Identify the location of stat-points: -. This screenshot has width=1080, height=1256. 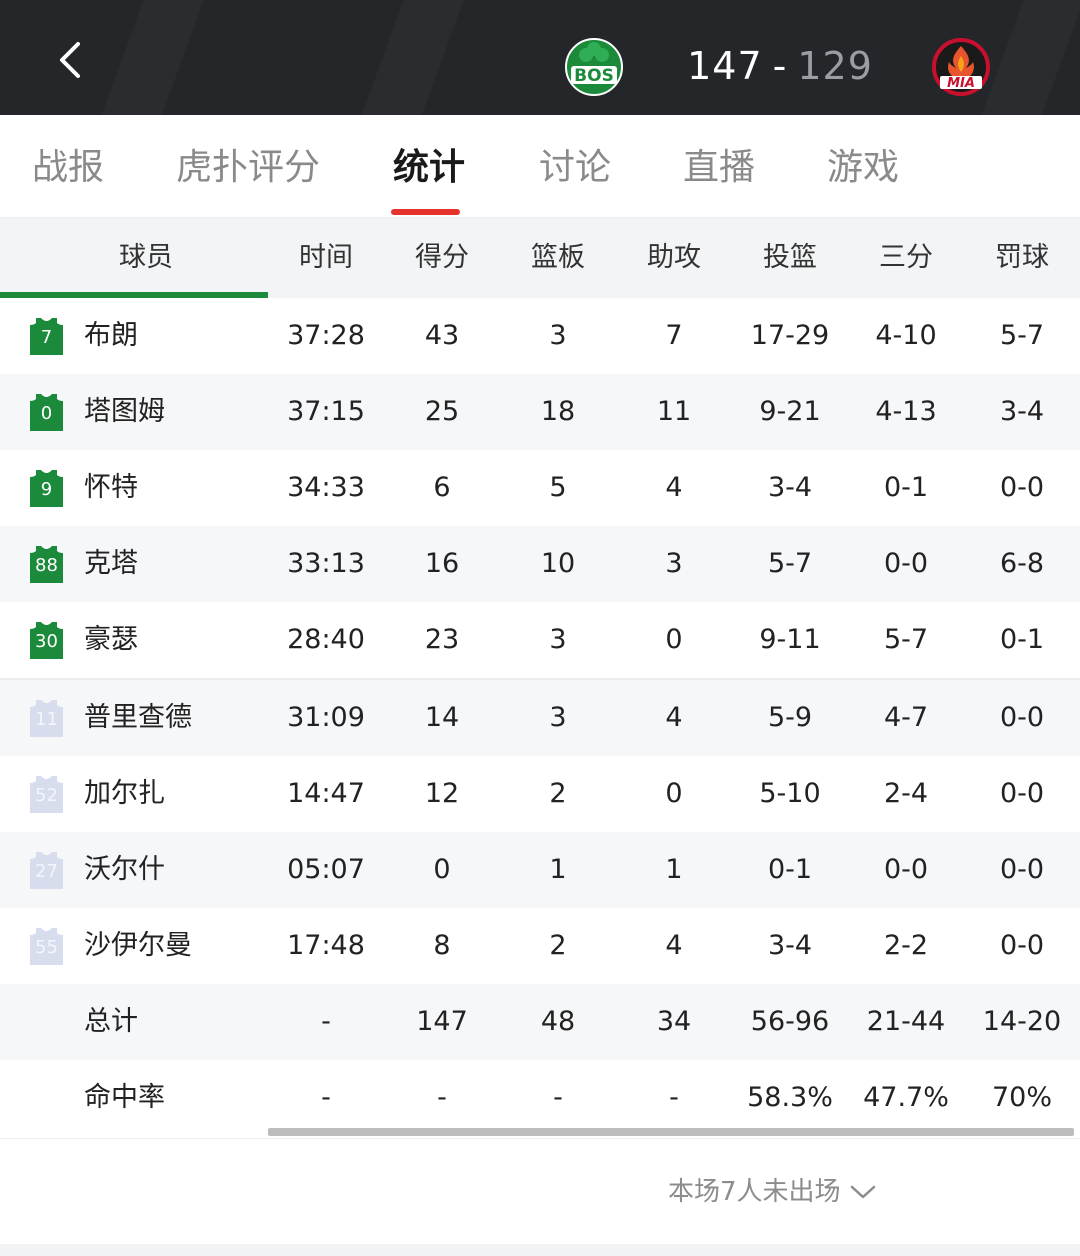
(442, 1097).